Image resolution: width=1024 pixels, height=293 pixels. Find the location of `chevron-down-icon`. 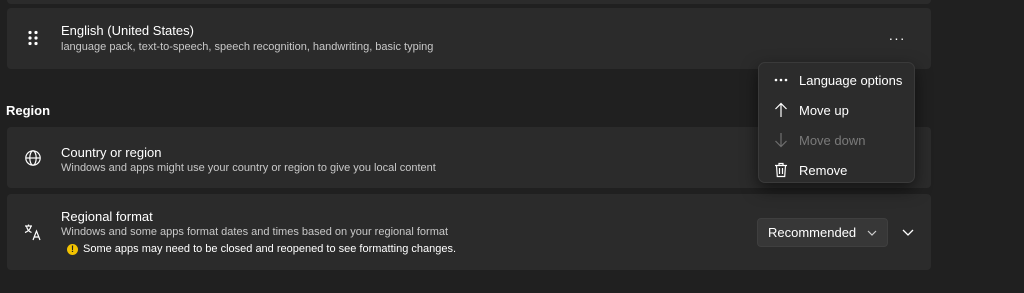

chevron-down-icon is located at coordinates (872, 233).